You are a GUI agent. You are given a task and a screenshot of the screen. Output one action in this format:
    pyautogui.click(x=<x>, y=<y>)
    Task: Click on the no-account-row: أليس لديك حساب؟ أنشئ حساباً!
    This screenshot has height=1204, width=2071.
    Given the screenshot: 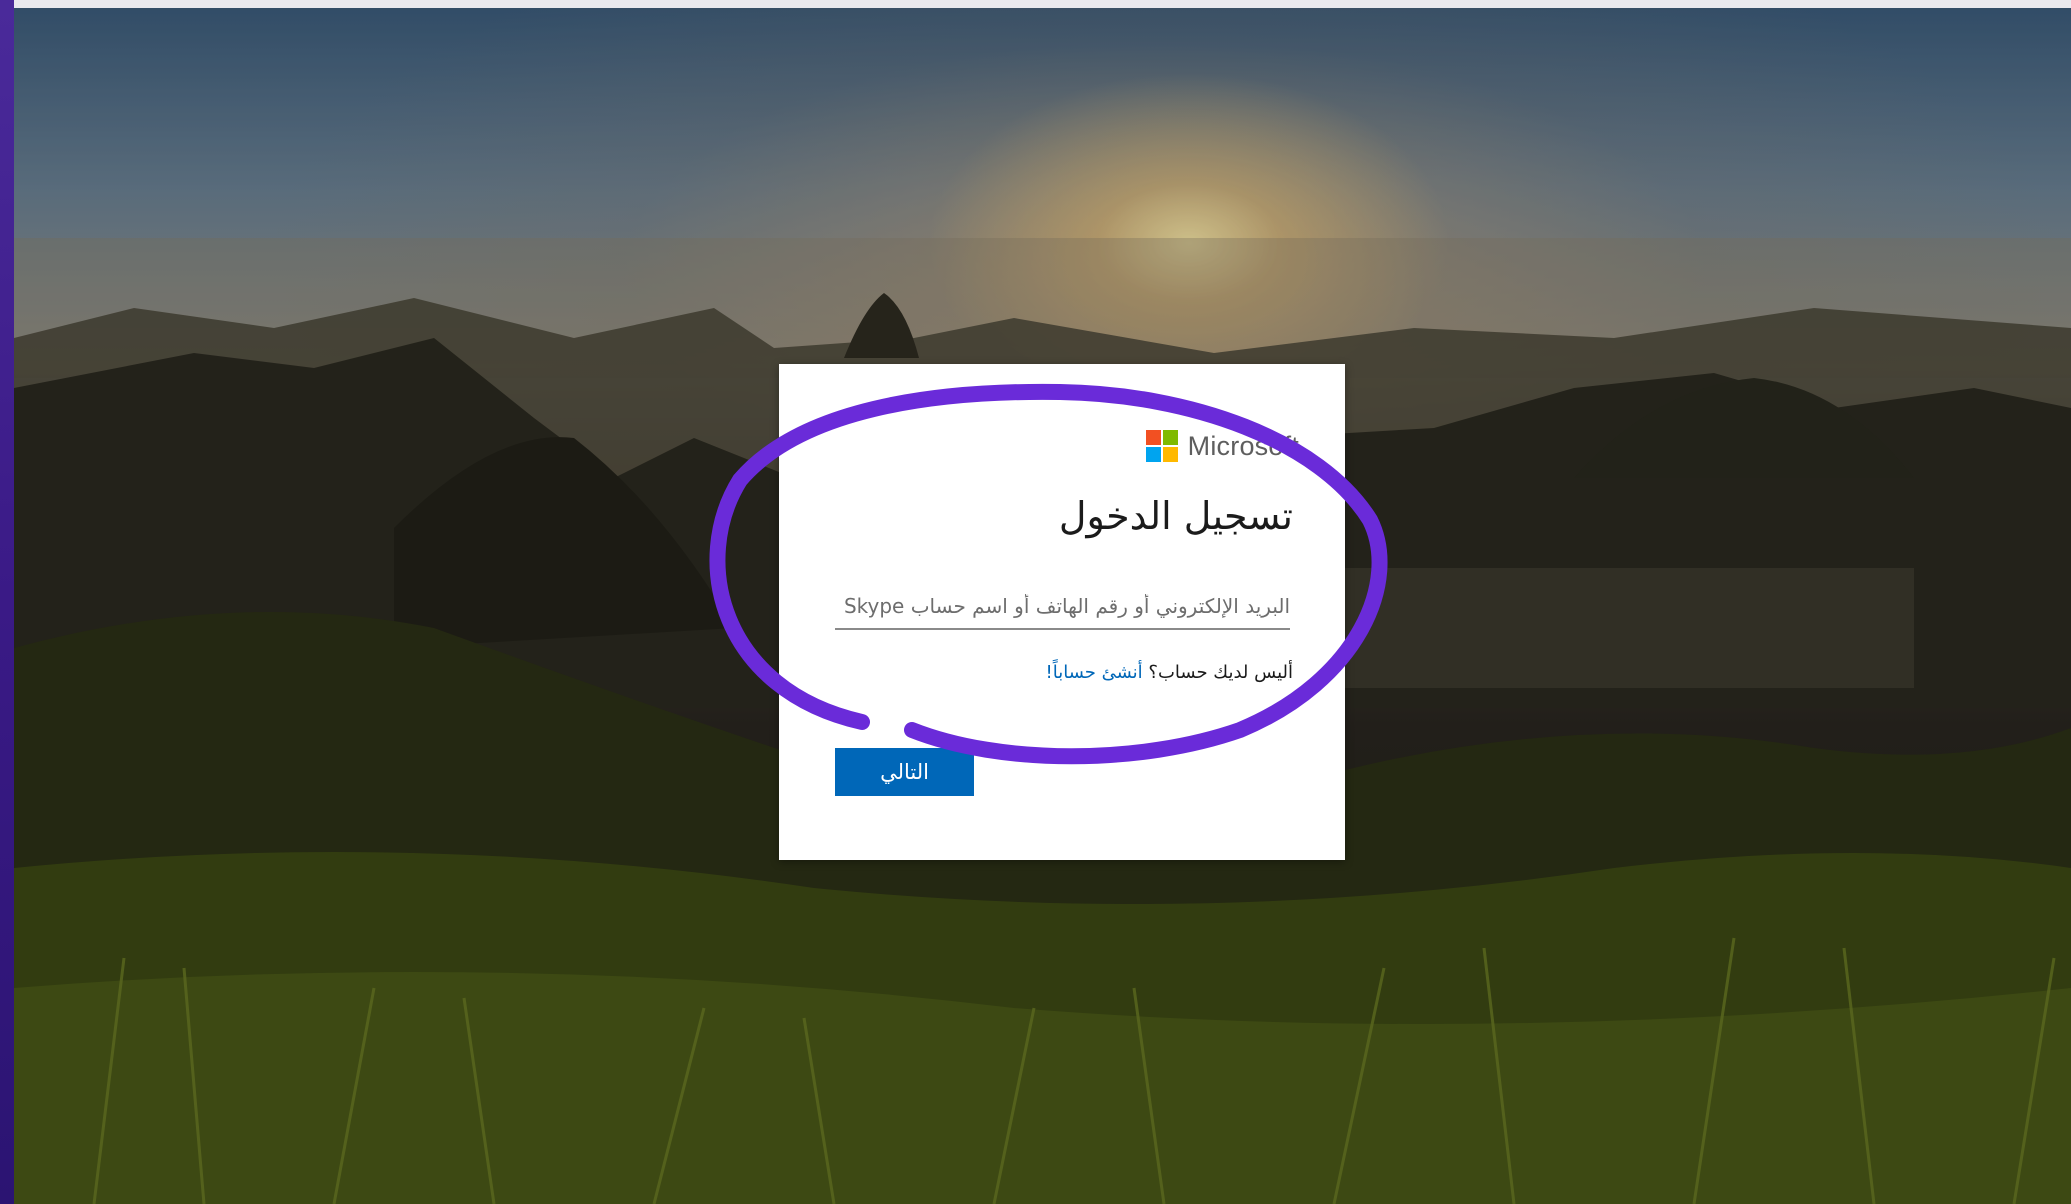 What is the action you would take?
    pyautogui.click(x=1170, y=672)
    